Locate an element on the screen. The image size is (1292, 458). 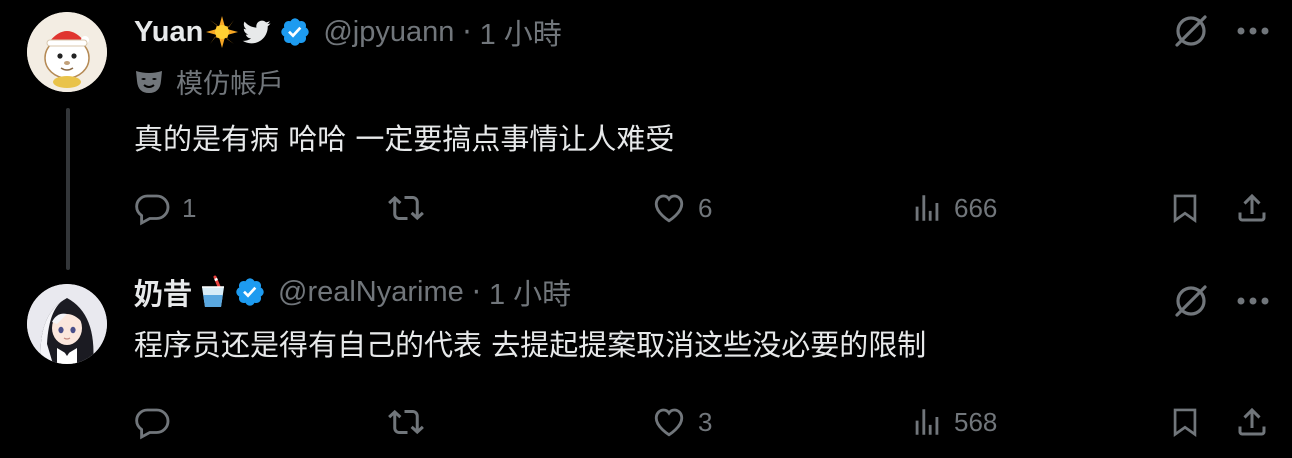
action-bar: 3 568 is located at coordinates (704, 422).